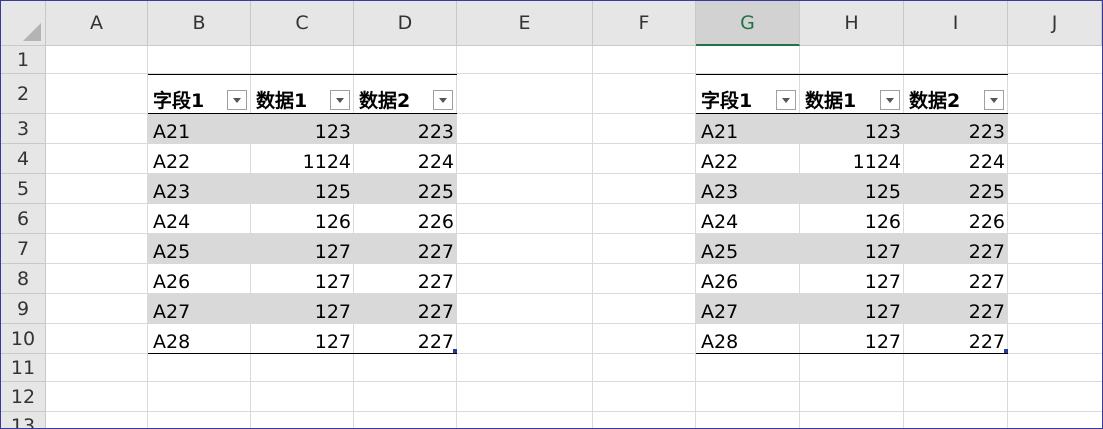  Describe the element at coordinates (592, 237) in the screenshot. I see `gridline-vertical` at that location.